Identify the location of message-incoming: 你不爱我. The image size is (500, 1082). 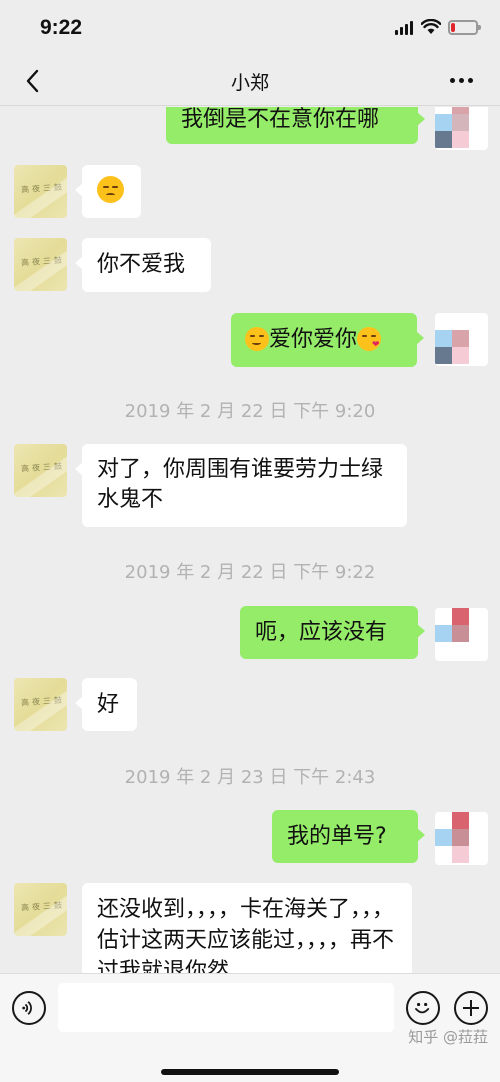
(143, 265).